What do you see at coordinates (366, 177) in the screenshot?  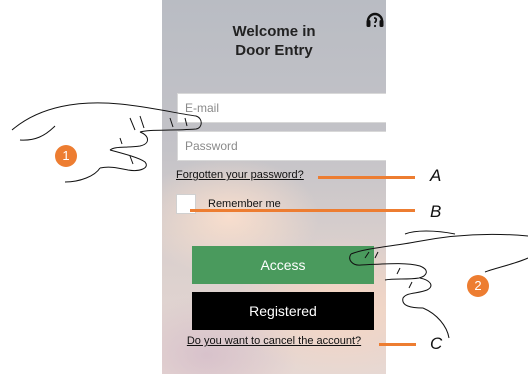 I see `callout-line-a` at bounding box center [366, 177].